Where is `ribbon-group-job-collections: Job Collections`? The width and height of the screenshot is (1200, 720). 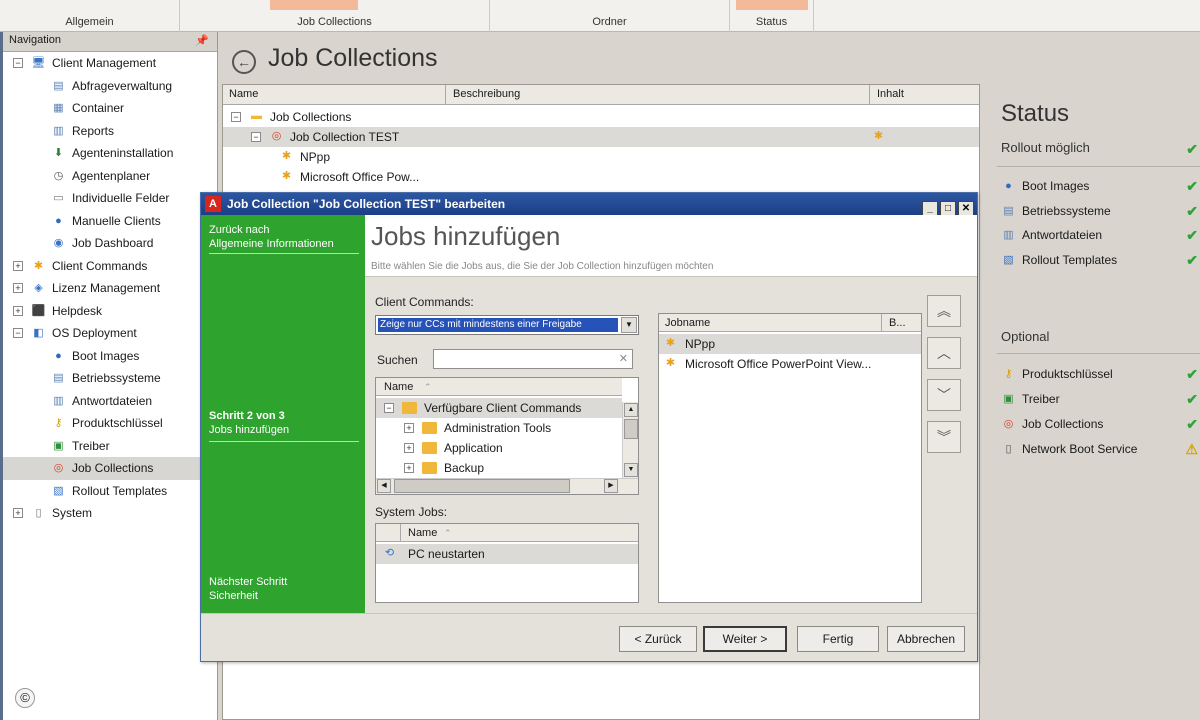
ribbon-group-job-collections: Job Collections is located at coordinates (335, 16).